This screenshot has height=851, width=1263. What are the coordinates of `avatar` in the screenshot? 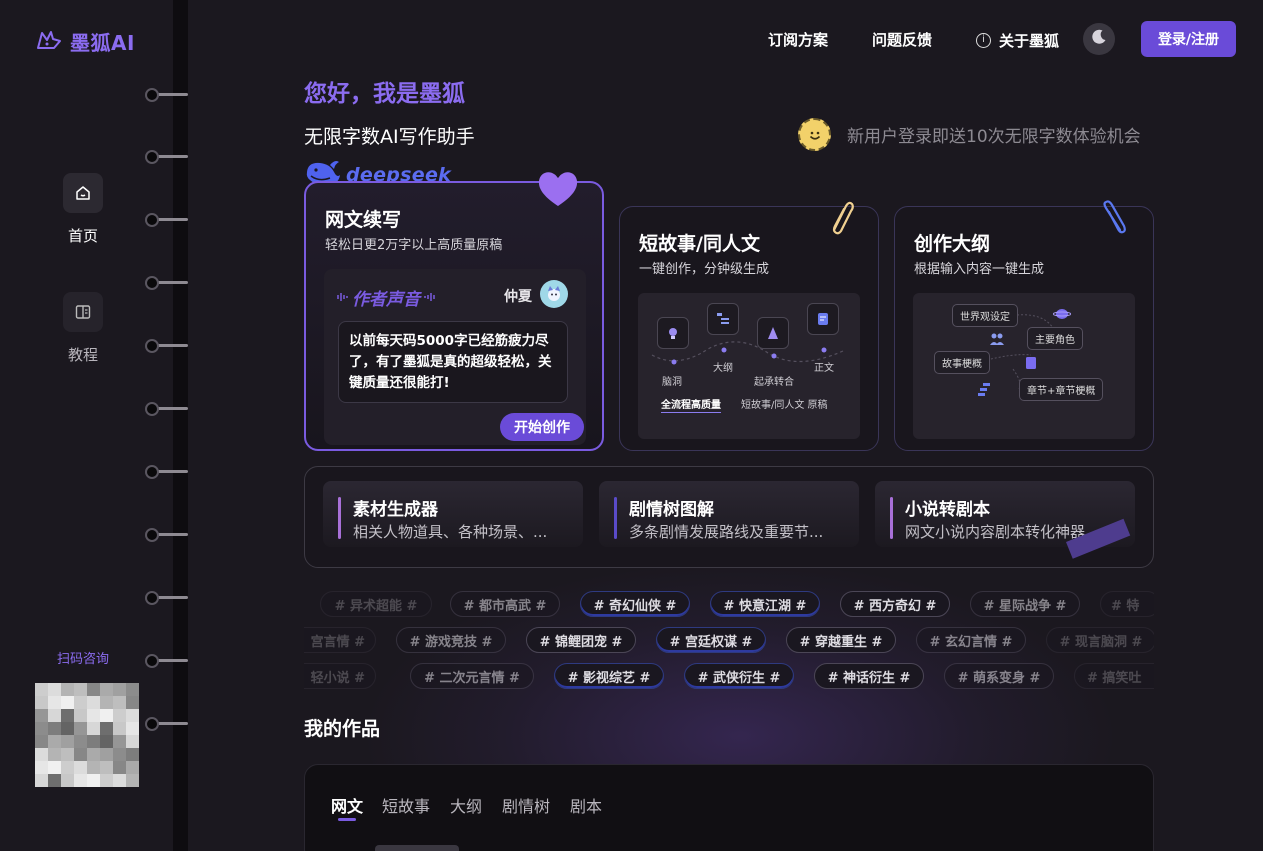 It's located at (554, 294).